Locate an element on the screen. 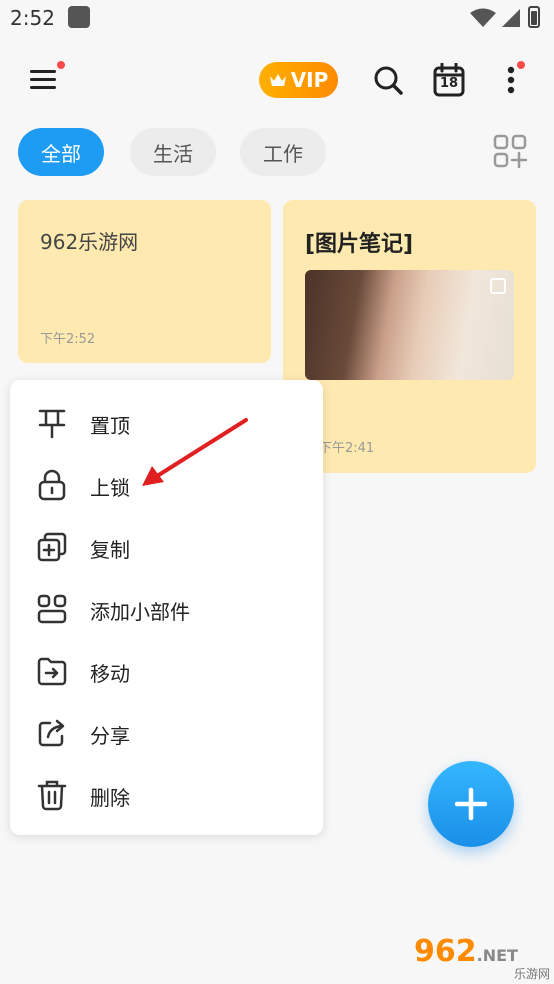 This screenshot has width=554, height=984. menu-item-label: 置顶 is located at coordinates (110, 426).